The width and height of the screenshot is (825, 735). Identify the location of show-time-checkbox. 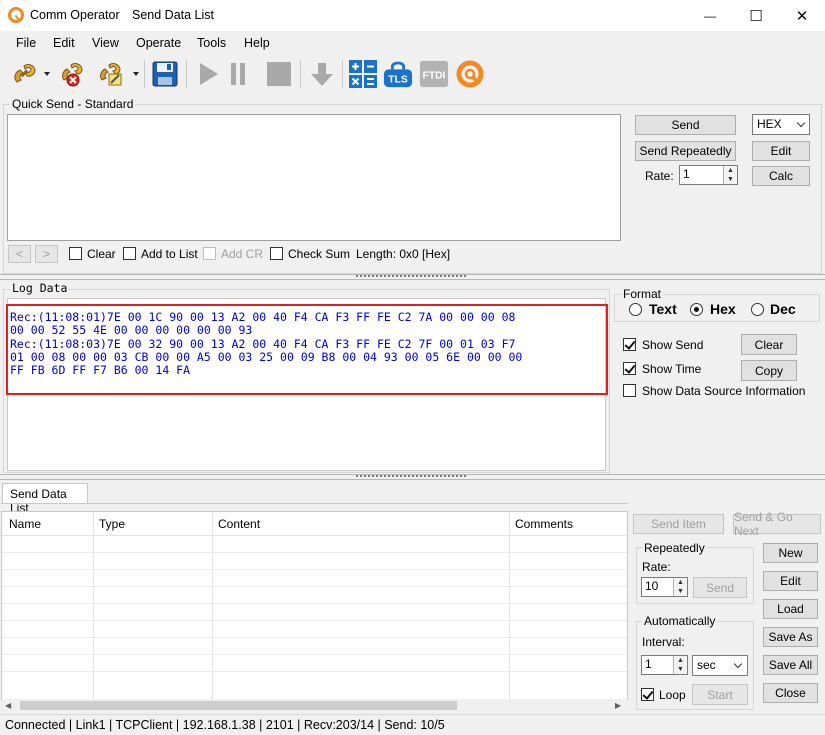
(629, 368).